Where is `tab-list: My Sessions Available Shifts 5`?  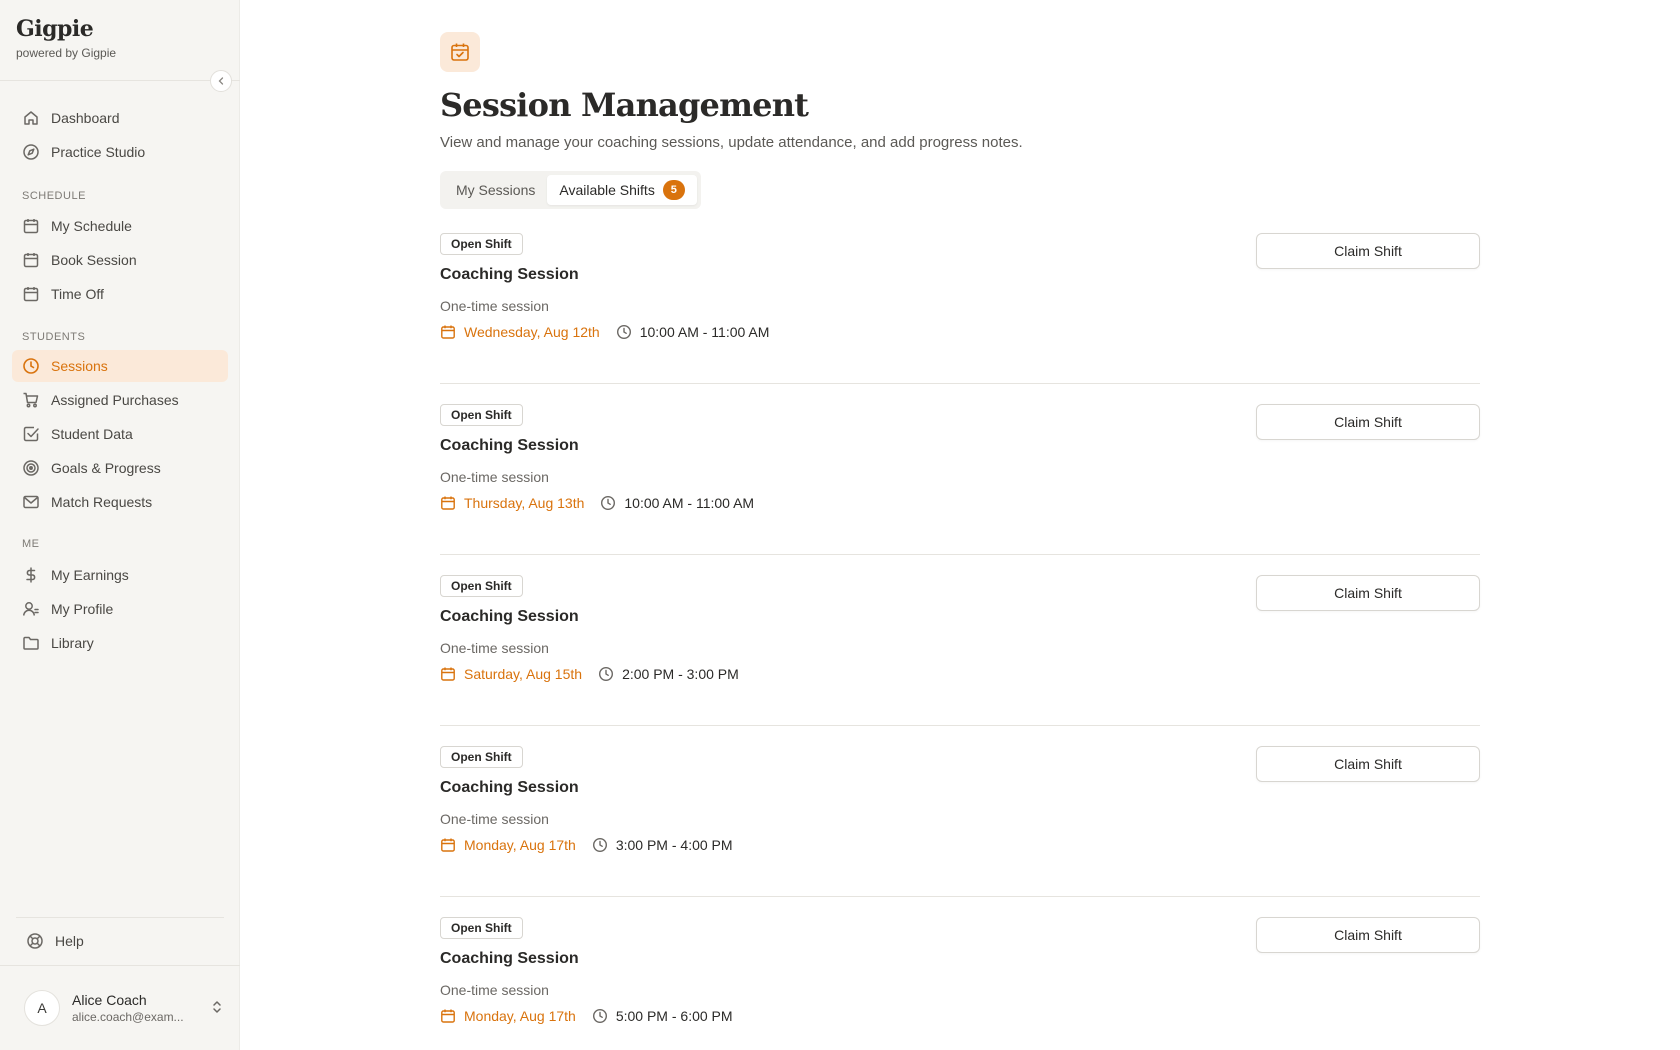 tab-list: My Sessions Available Shifts 5 is located at coordinates (570, 190).